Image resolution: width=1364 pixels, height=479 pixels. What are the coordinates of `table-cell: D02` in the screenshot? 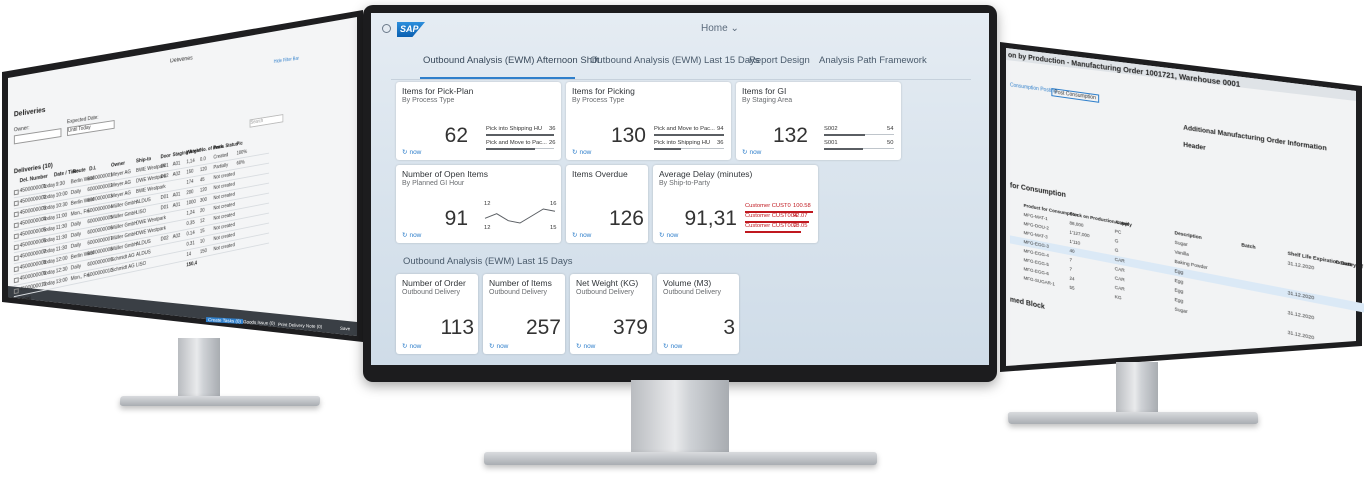 It's located at (164, 177).